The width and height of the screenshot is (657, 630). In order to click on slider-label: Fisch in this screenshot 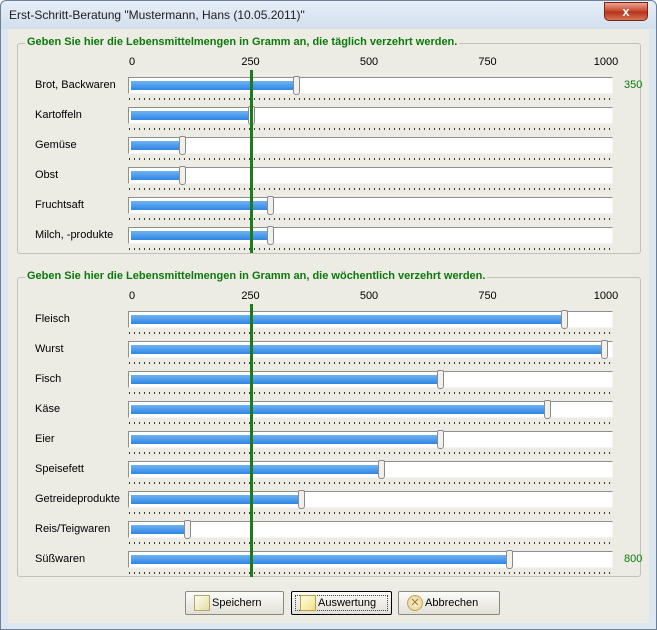, I will do `click(48, 379)`.